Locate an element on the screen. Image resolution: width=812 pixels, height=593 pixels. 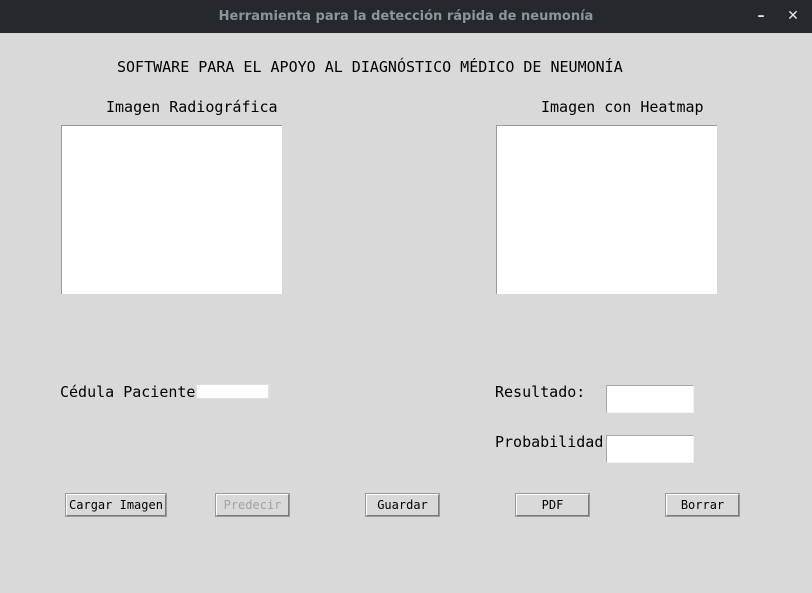
patient-id-label: Cédula Paciente is located at coordinates (128, 392).